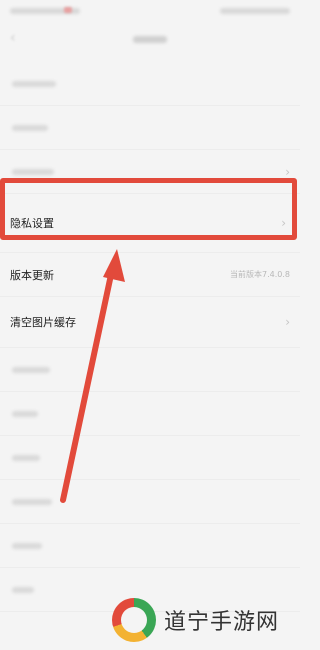 This screenshot has height=650, width=320. What do you see at coordinates (222, 622) in the screenshot?
I see `watermark-text: 道宁手游网` at bounding box center [222, 622].